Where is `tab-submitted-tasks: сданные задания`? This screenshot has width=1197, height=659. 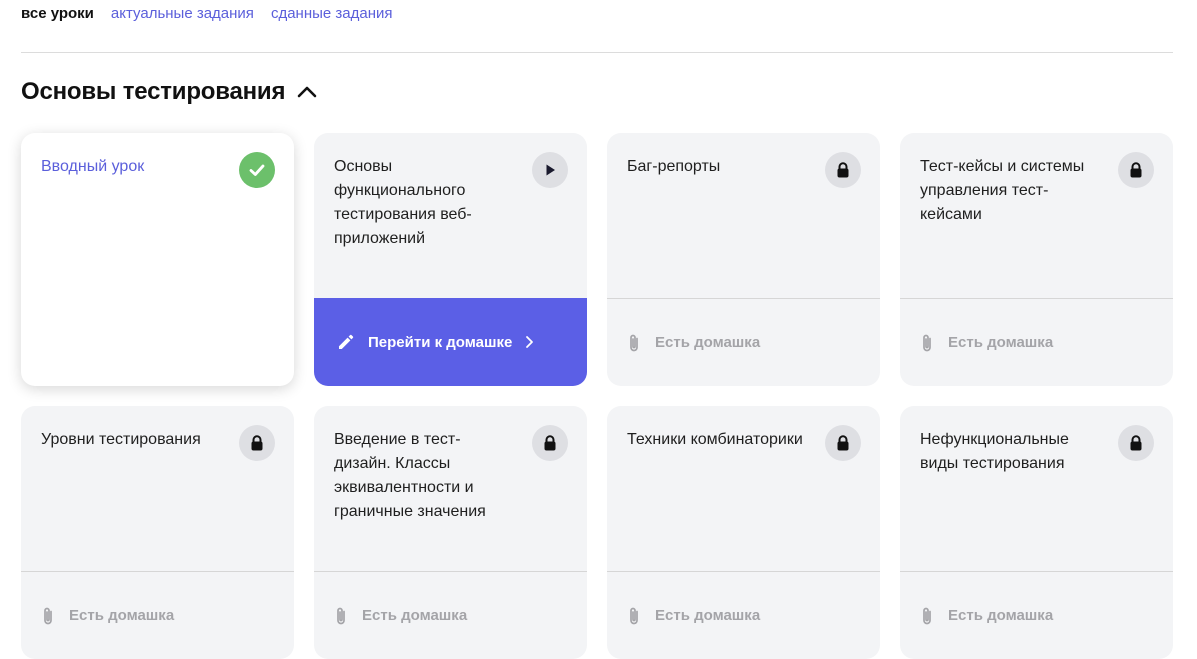 tab-submitted-tasks: сданные задания is located at coordinates (332, 13).